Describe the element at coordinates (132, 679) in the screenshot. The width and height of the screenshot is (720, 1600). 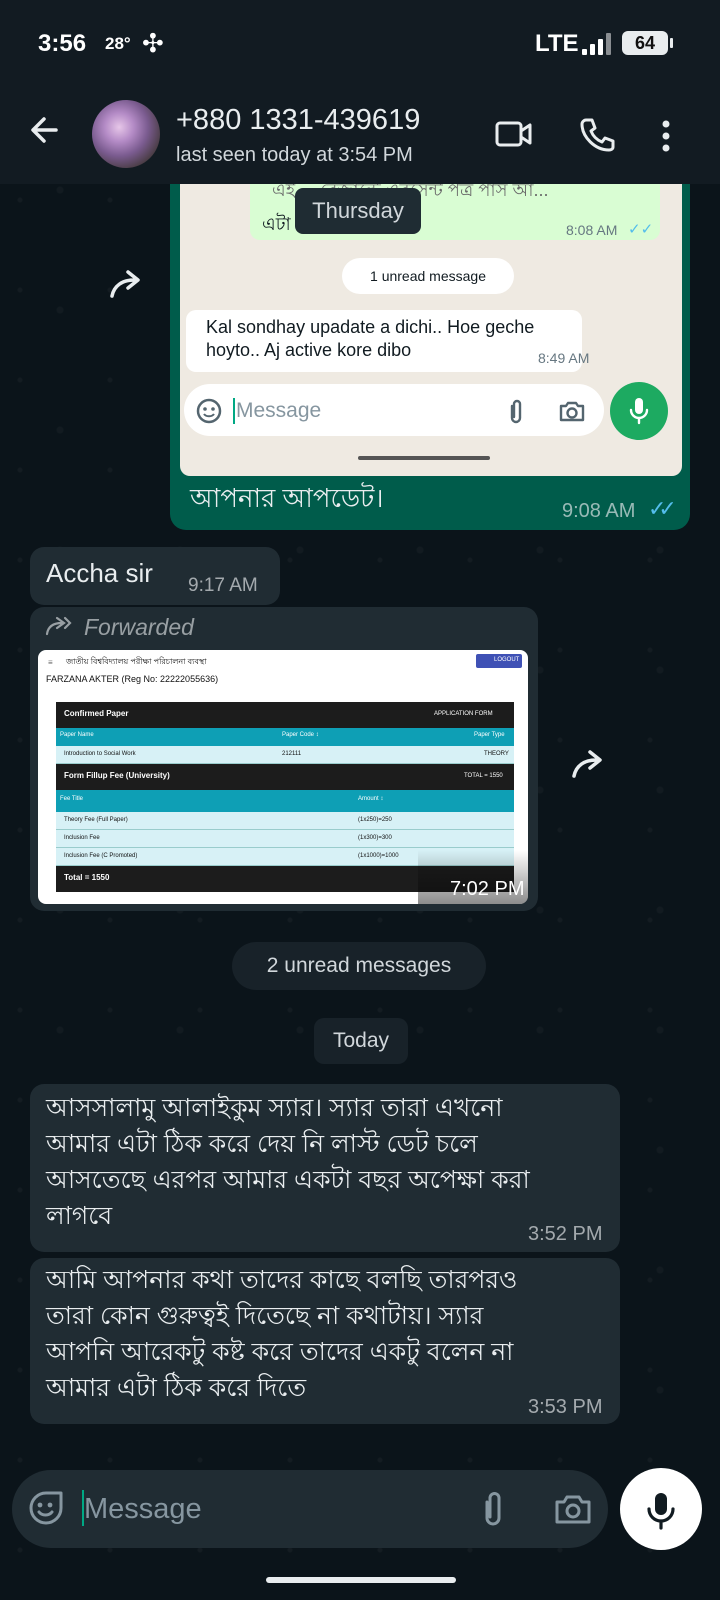
I see `doc-student: FARZANA AKTER (Reg No: 22222055636)` at that location.